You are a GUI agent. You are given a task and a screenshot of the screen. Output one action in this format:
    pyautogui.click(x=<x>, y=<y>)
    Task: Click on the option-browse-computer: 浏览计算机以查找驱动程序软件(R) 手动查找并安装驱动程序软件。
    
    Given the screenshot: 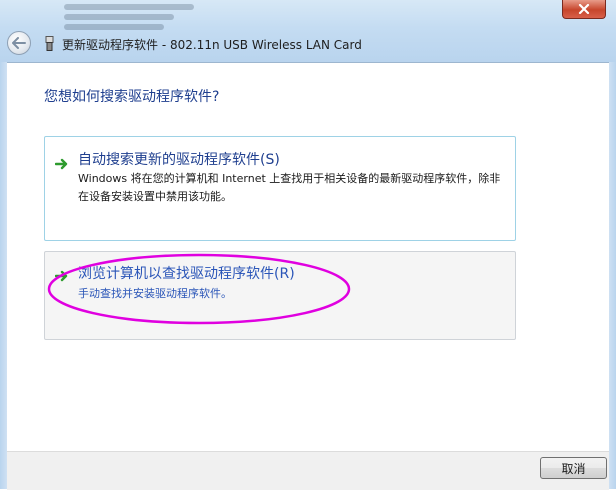 What is the action you would take?
    pyautogui.click(x=280, y=295)
    